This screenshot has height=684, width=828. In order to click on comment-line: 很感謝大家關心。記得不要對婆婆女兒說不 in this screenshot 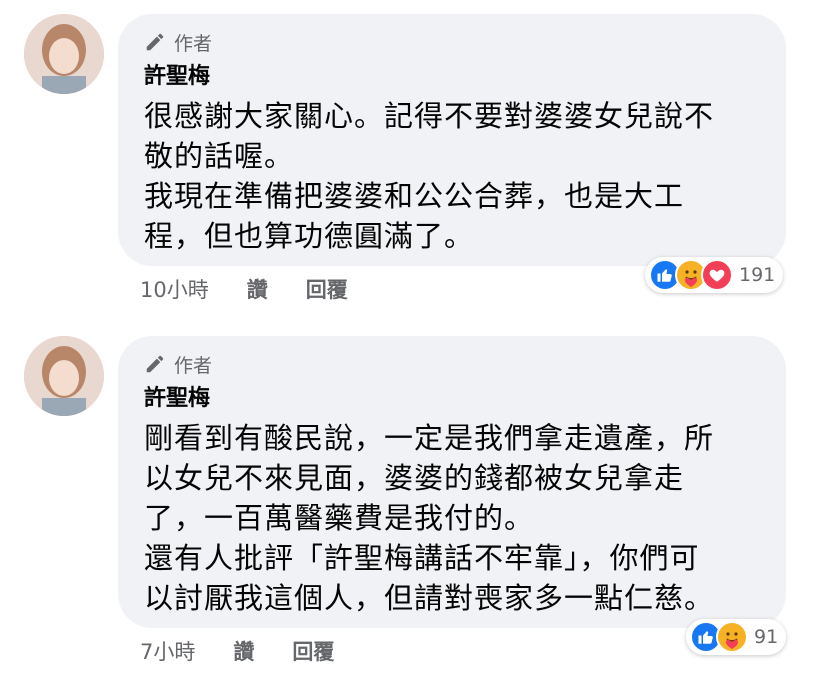, I will do `click(429, 116)`.